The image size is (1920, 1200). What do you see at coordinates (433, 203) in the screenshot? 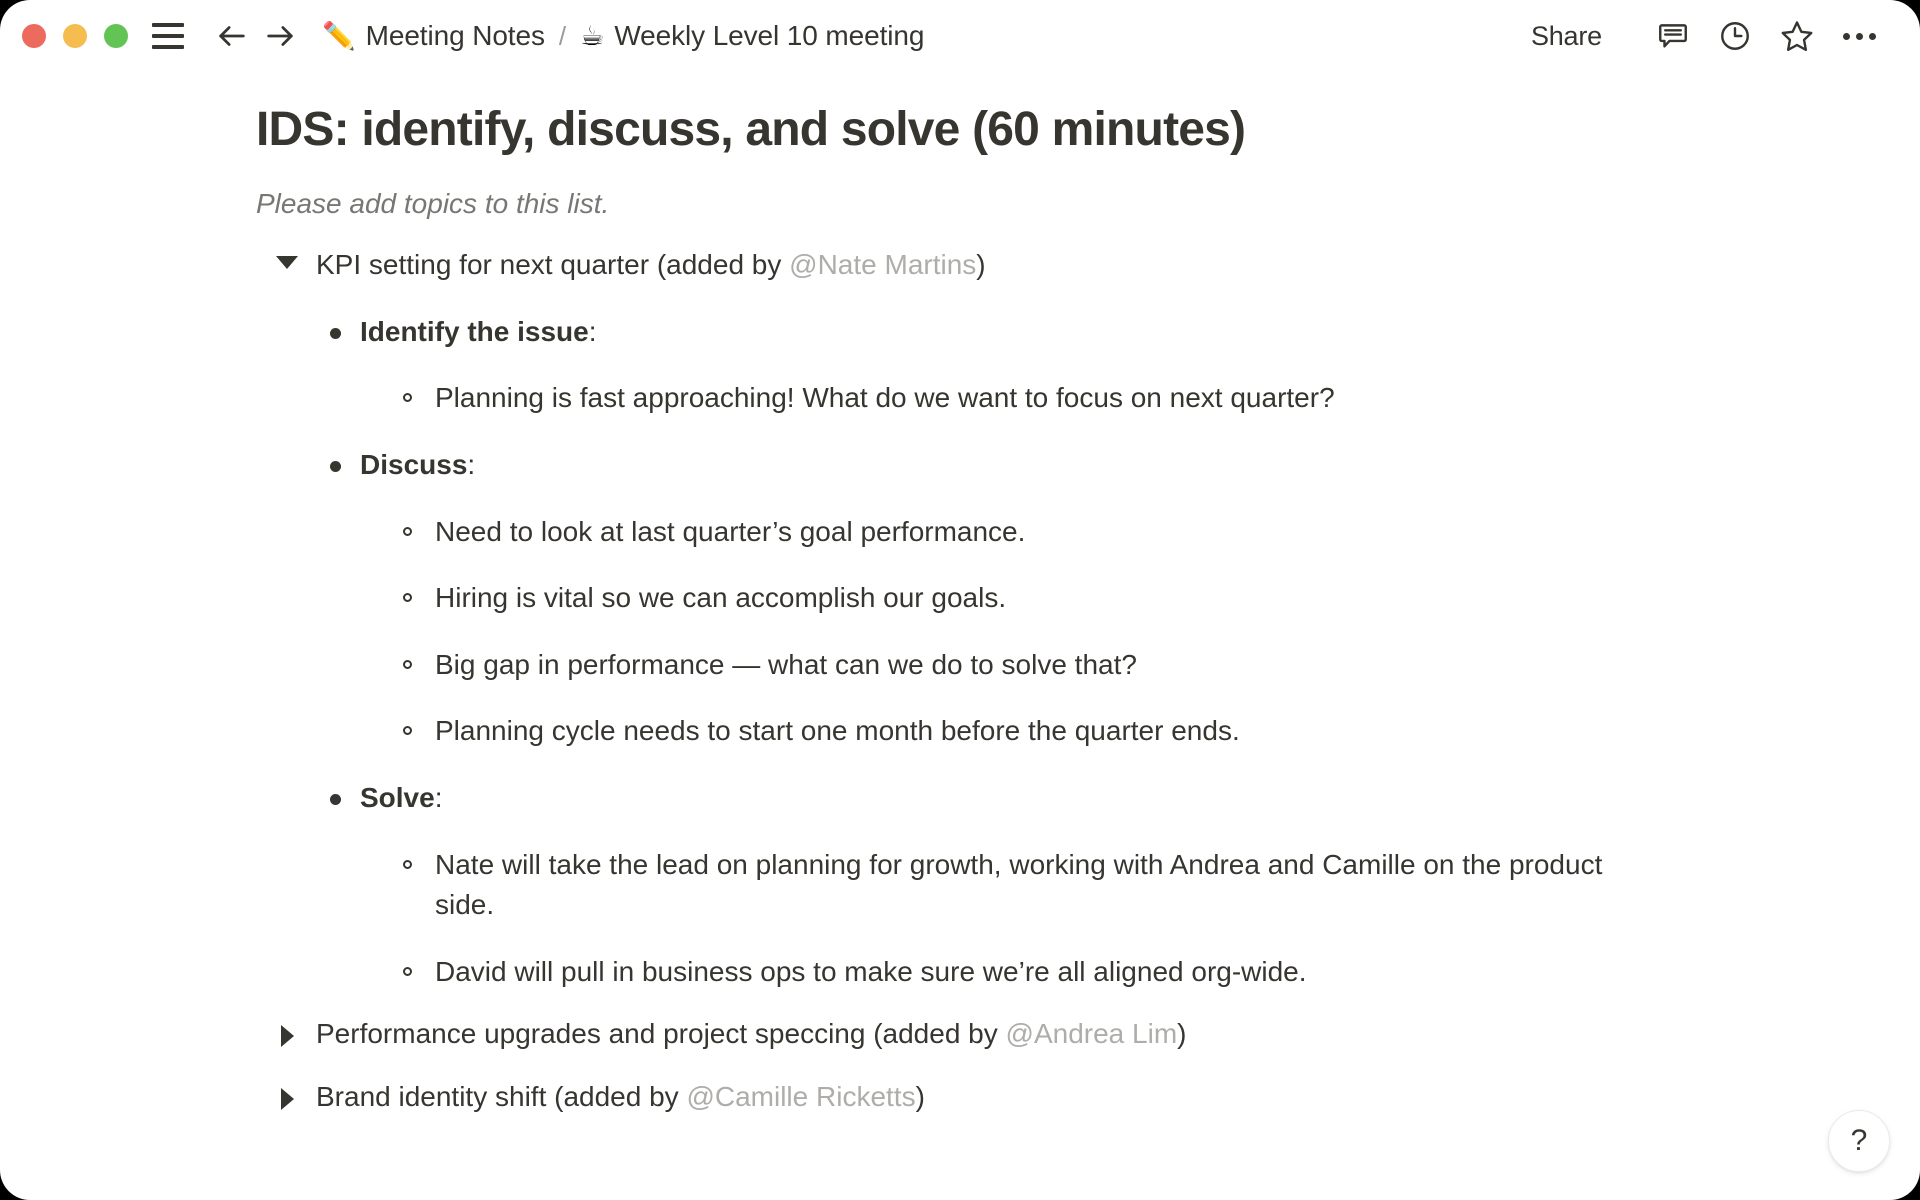
I see `page-subtitle: Please add topics to this list.` at bounding box center [433, 203].